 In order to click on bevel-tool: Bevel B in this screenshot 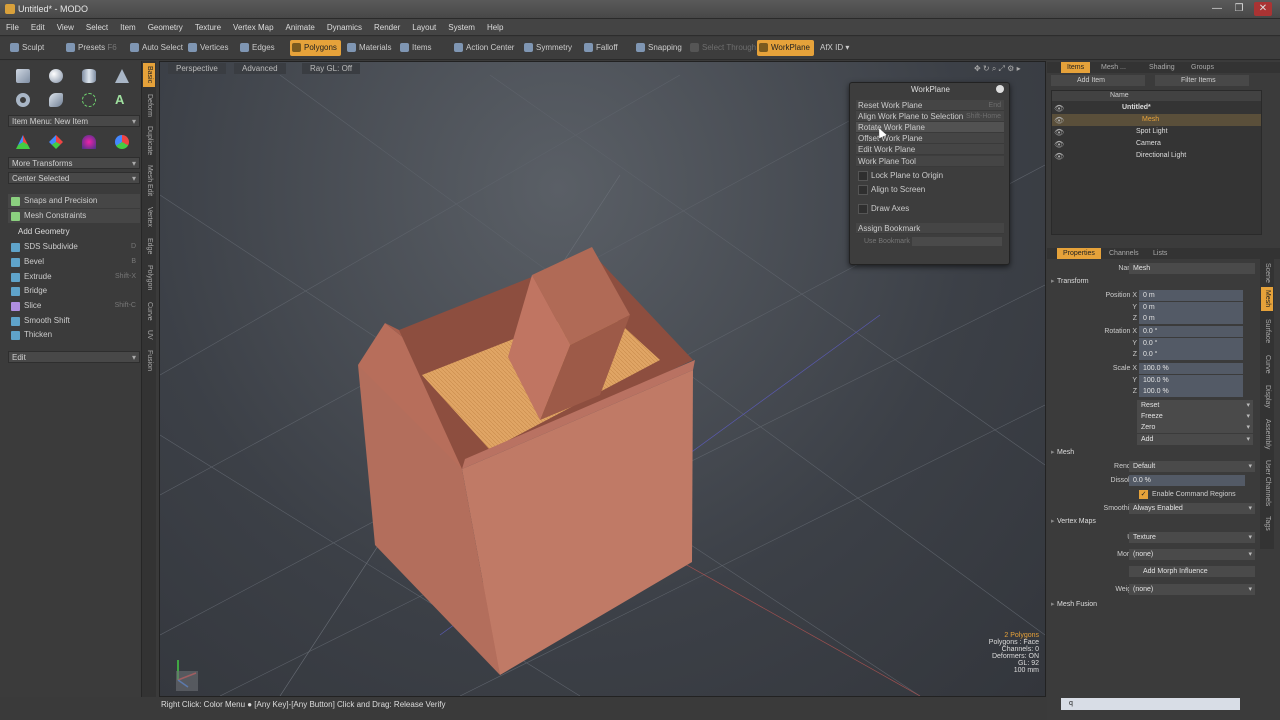, I will do `click(74, 262)`.